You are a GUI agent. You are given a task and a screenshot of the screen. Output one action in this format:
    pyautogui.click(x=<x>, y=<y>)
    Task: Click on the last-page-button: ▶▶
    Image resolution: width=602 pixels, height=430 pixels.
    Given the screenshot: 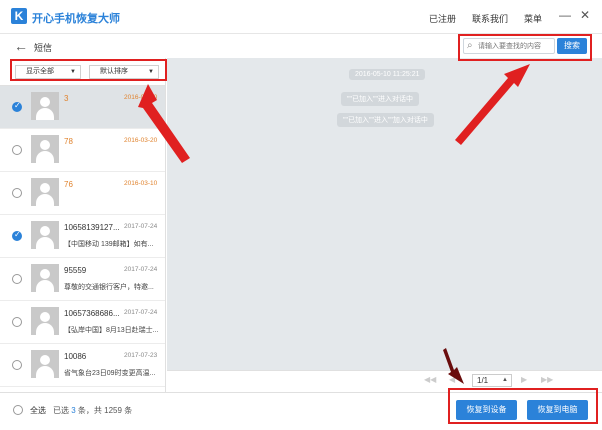 What is the action you would take?
    pyautogui.click(x=547, y=379)
    